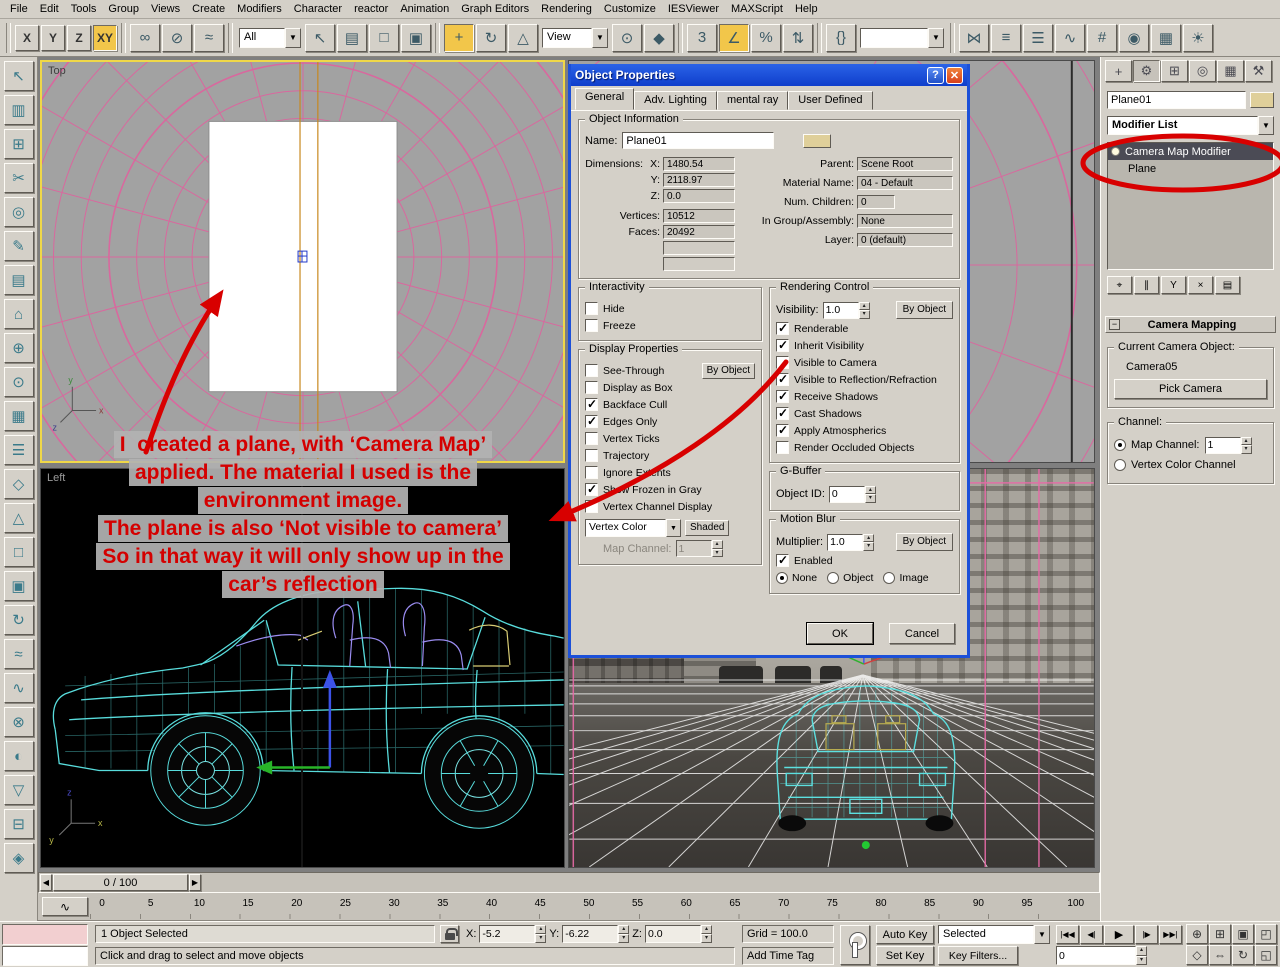 The height and width of the screenshot is (967, 1280). What do you see at coordinates (1190, 168) in the screenshot?
I see `stack-item-plane: Plane` at bounding box center [1190, 168].